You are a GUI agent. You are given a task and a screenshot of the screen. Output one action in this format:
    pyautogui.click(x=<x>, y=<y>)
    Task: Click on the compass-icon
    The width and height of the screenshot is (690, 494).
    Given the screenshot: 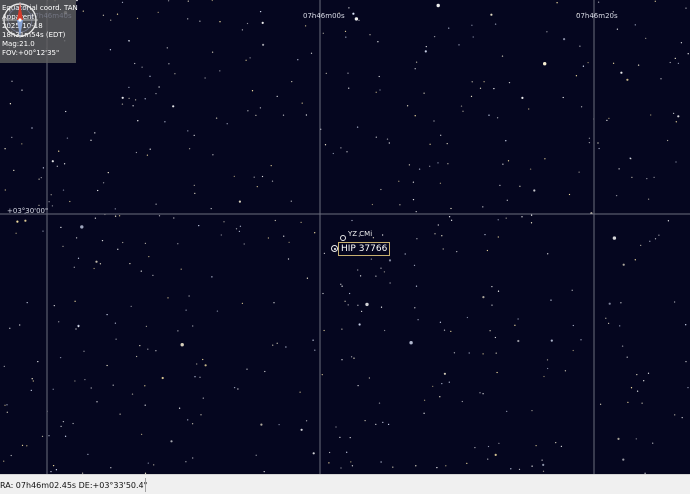 What is the action you would take?
    pyautogui.click(x=20, y=20)
    